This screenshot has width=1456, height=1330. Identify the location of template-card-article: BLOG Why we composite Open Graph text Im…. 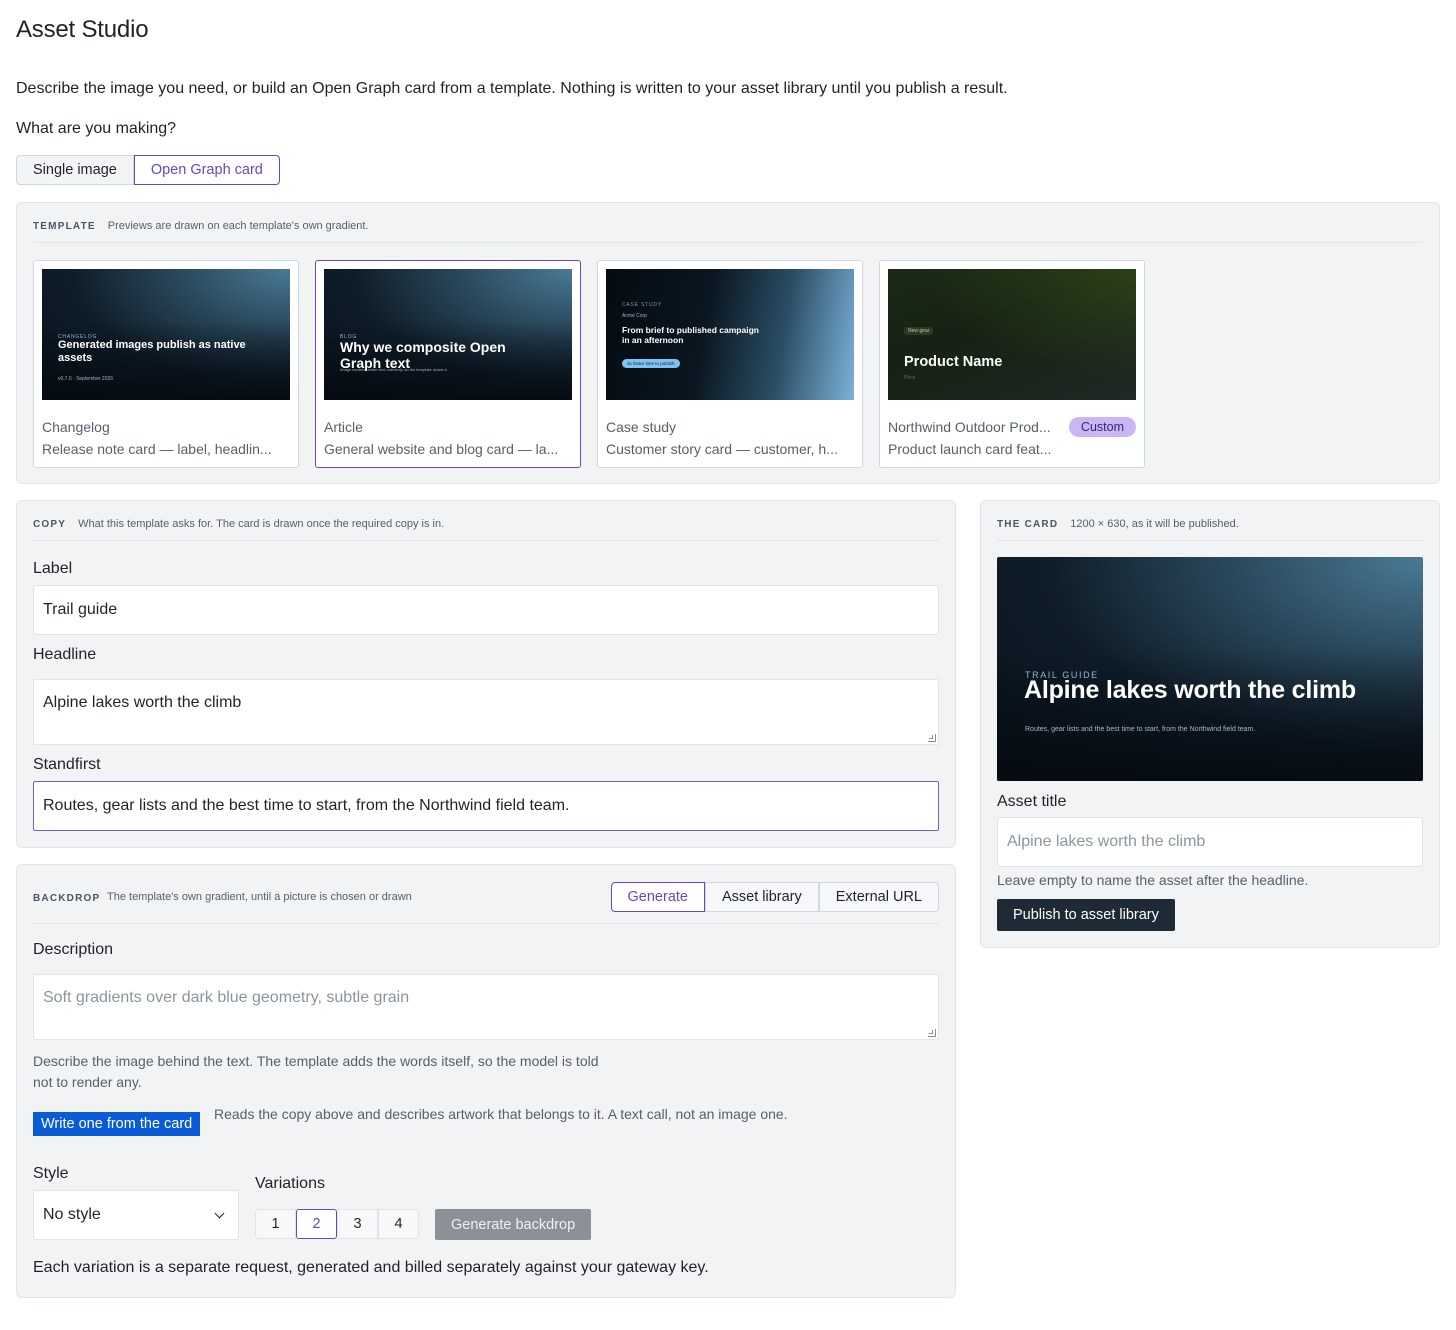
(448, 364).